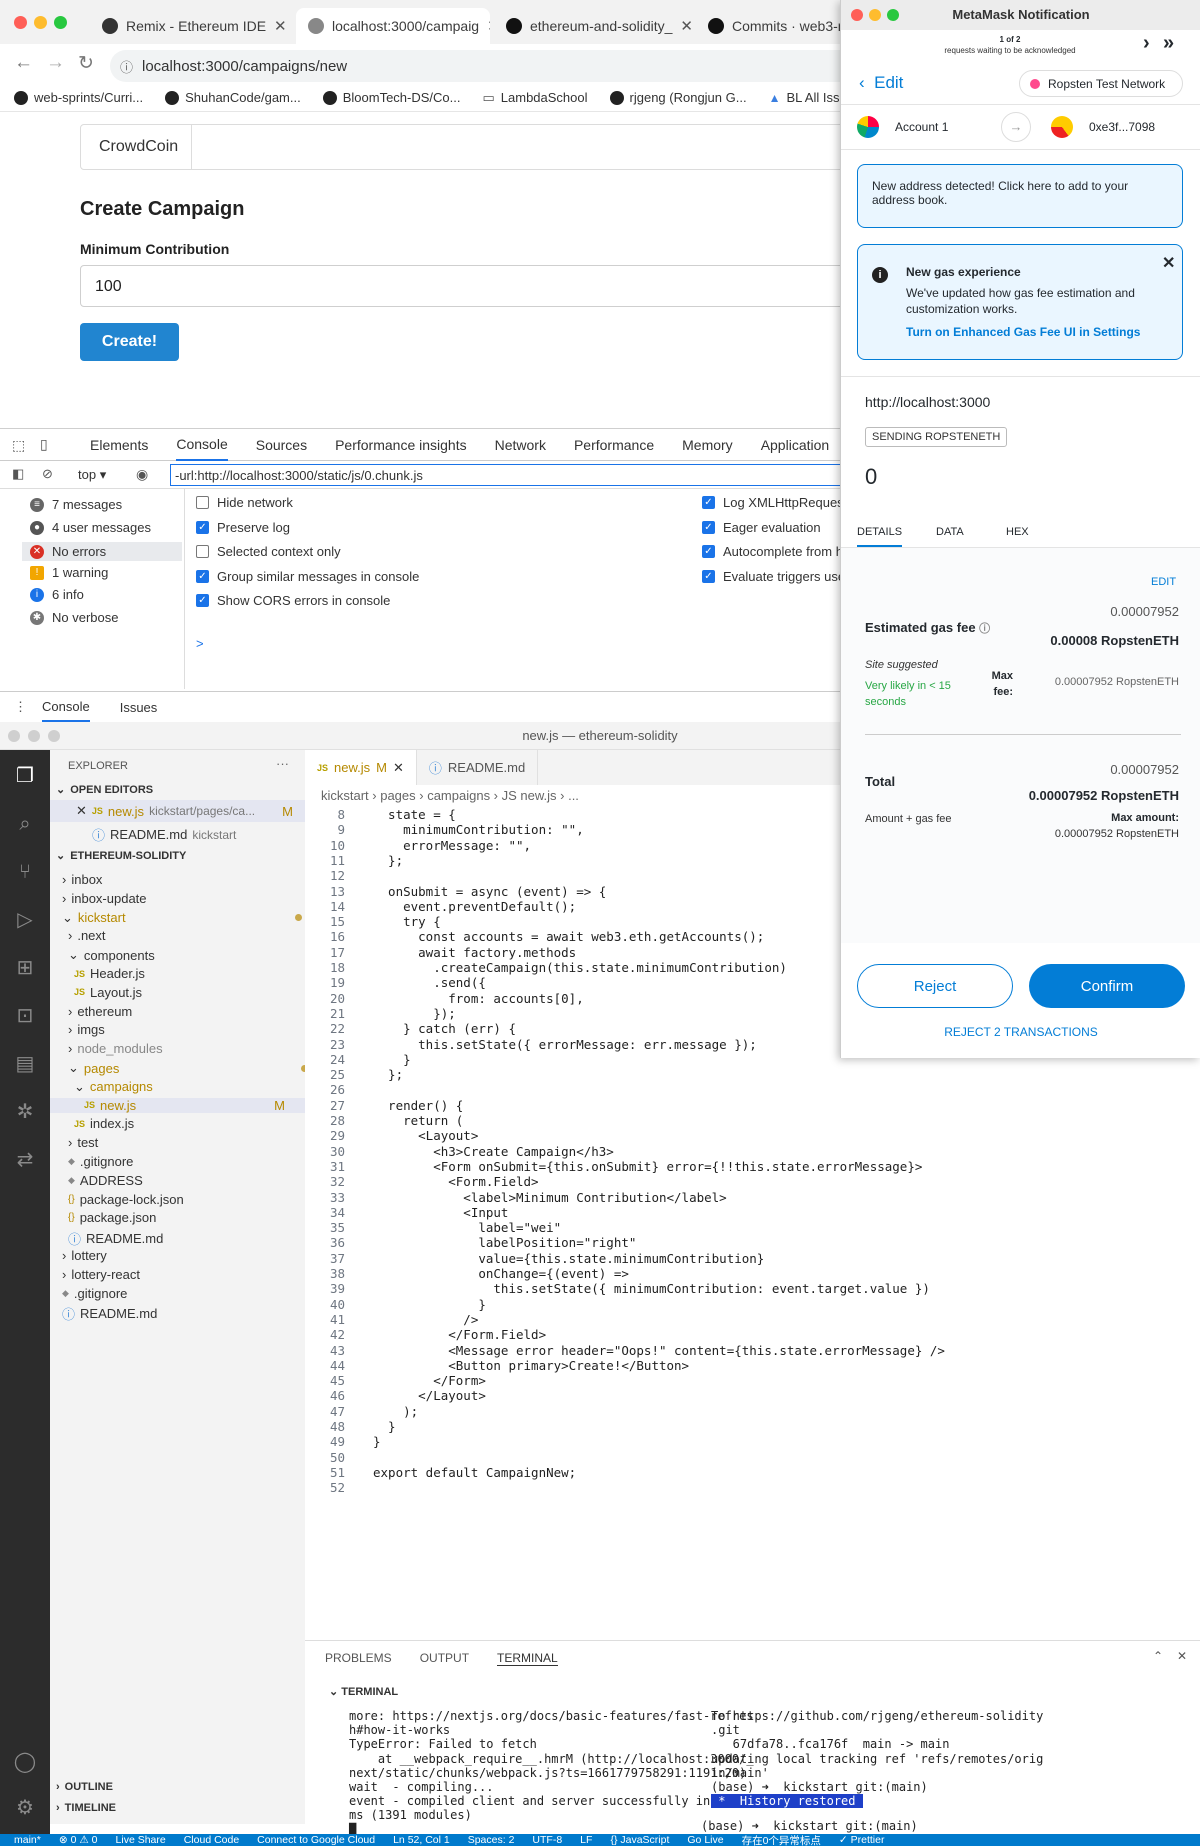  Describe the element at coordinates (429, 1380) in the screenshot. I see `code-line: </Form>` at that location.